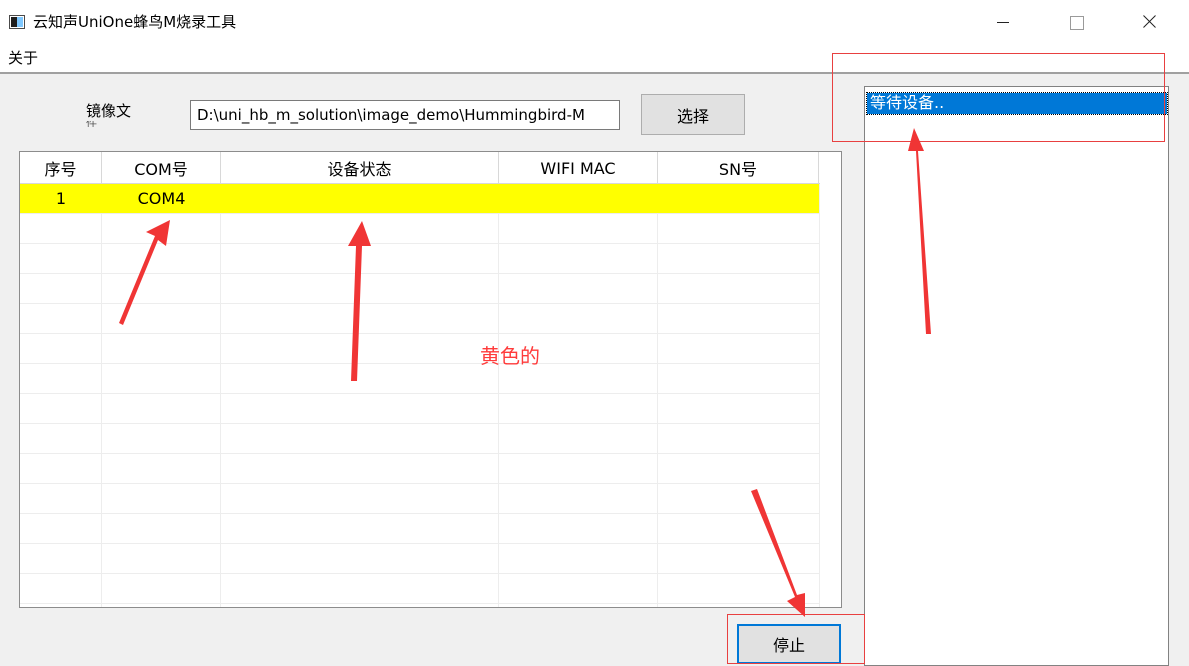 This screenshot has width=1189, height=666. I want to click on title-bar: 云知声UniOne蜂鸟M烧录工具, so click(594, 22).